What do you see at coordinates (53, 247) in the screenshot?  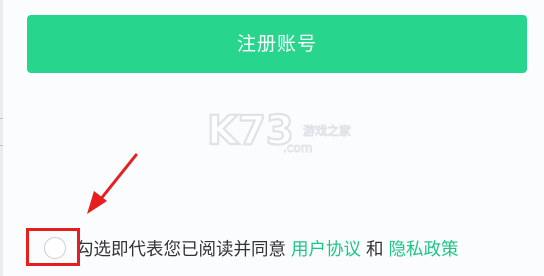 I see `checkbox-highlight-annotation` at bounding box center [53, 247].